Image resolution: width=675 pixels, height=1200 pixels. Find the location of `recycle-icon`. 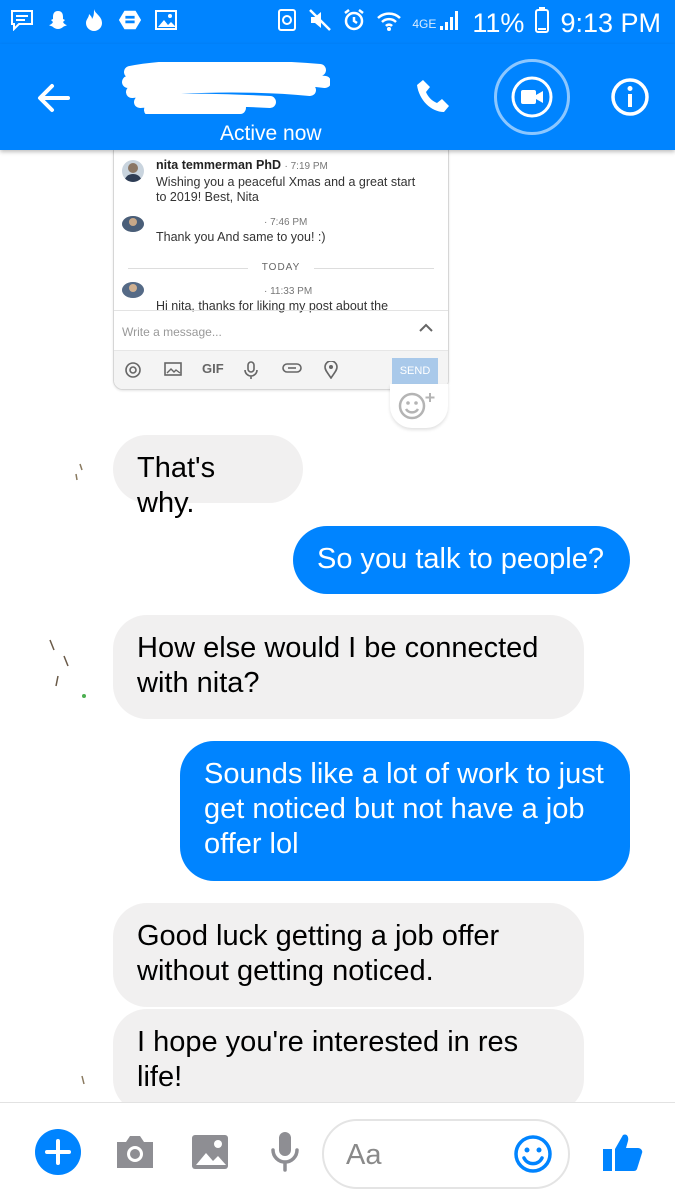

recycle-icon is located at coordinates (287, 23).